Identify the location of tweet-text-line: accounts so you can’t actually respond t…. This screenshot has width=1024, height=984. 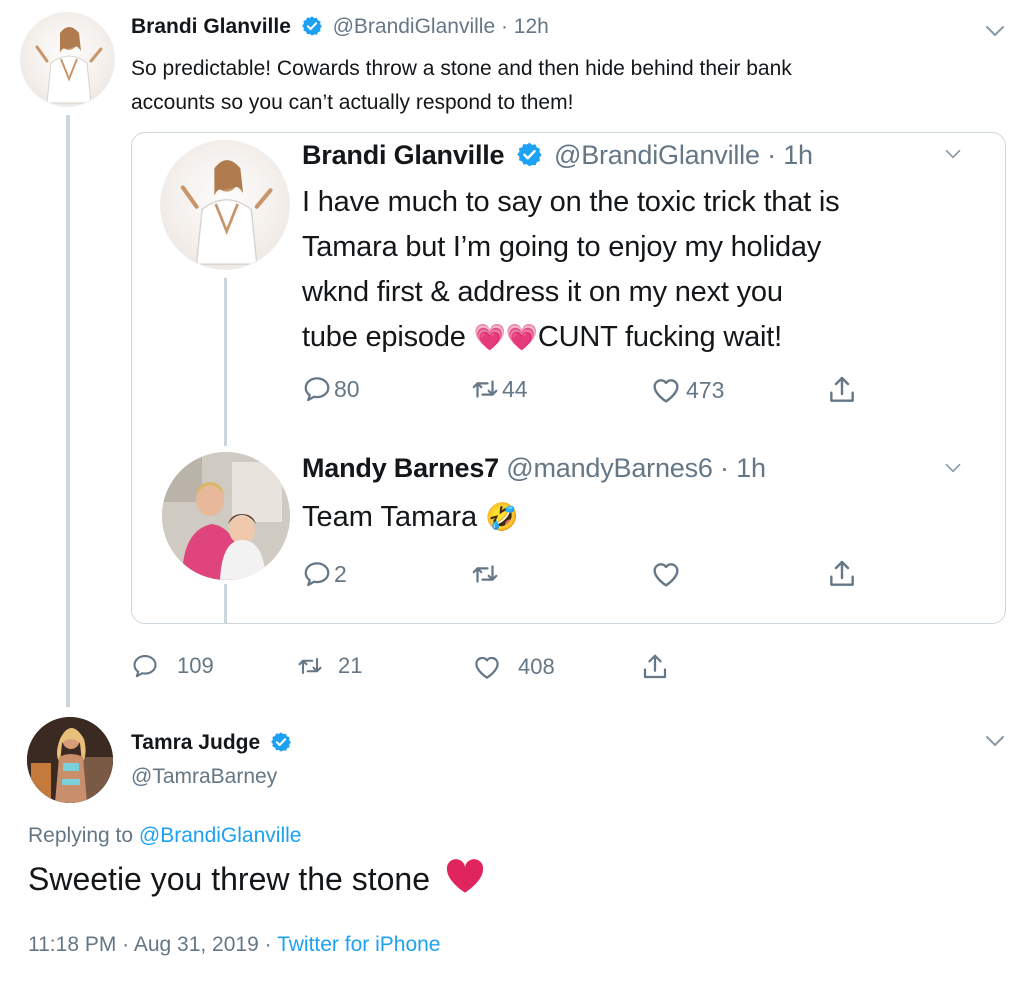
(352, 102).